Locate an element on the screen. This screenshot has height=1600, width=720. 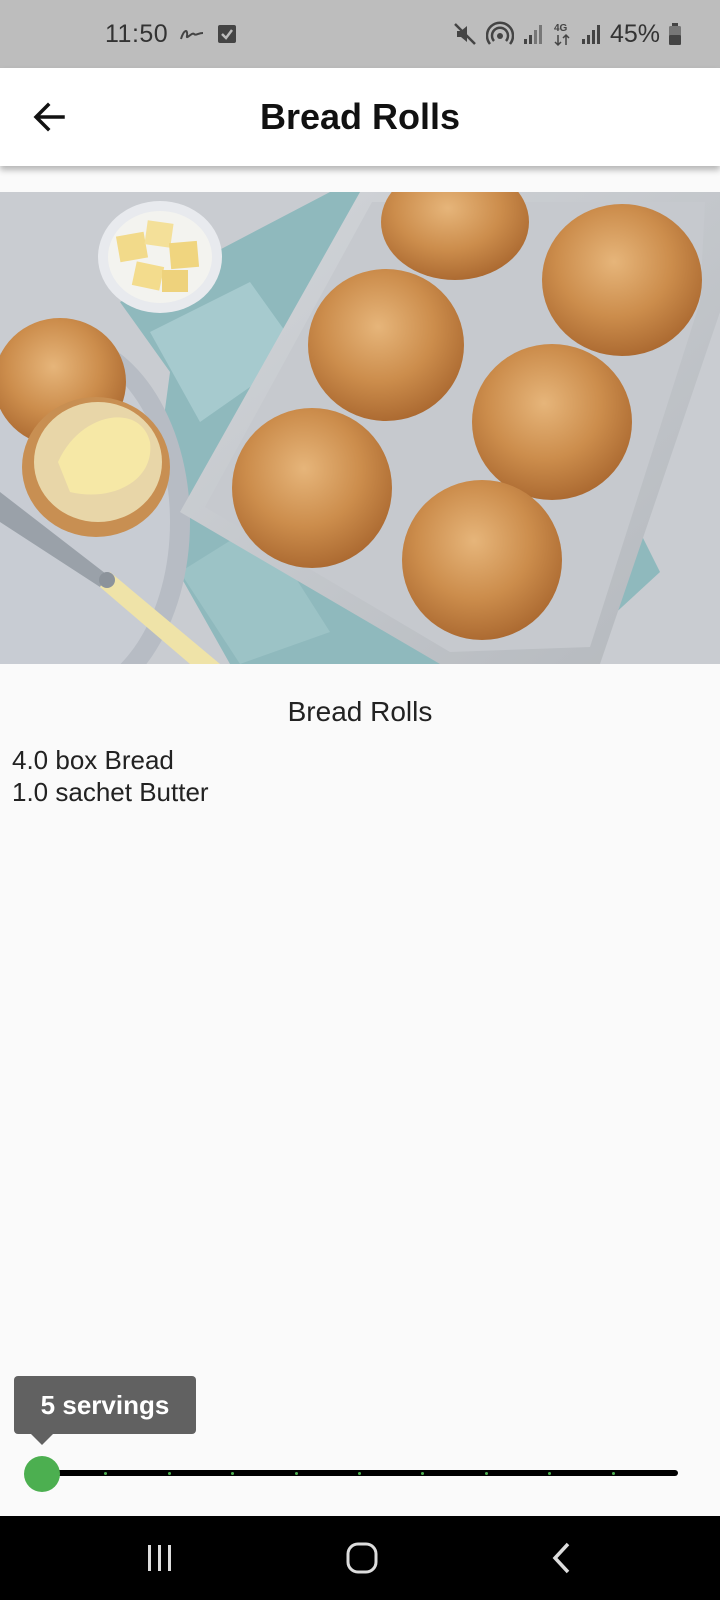
ingredient-item: 1.0 sachet Butter is located at coordinates (110, 792).